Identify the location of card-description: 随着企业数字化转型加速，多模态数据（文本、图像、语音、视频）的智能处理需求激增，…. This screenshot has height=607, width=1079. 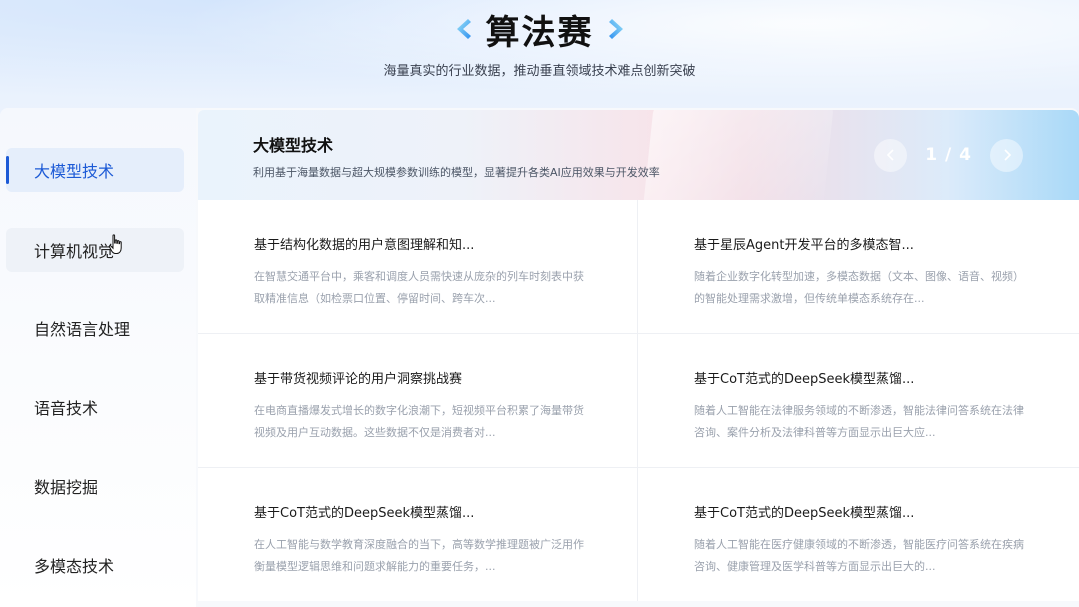
(859, 287).